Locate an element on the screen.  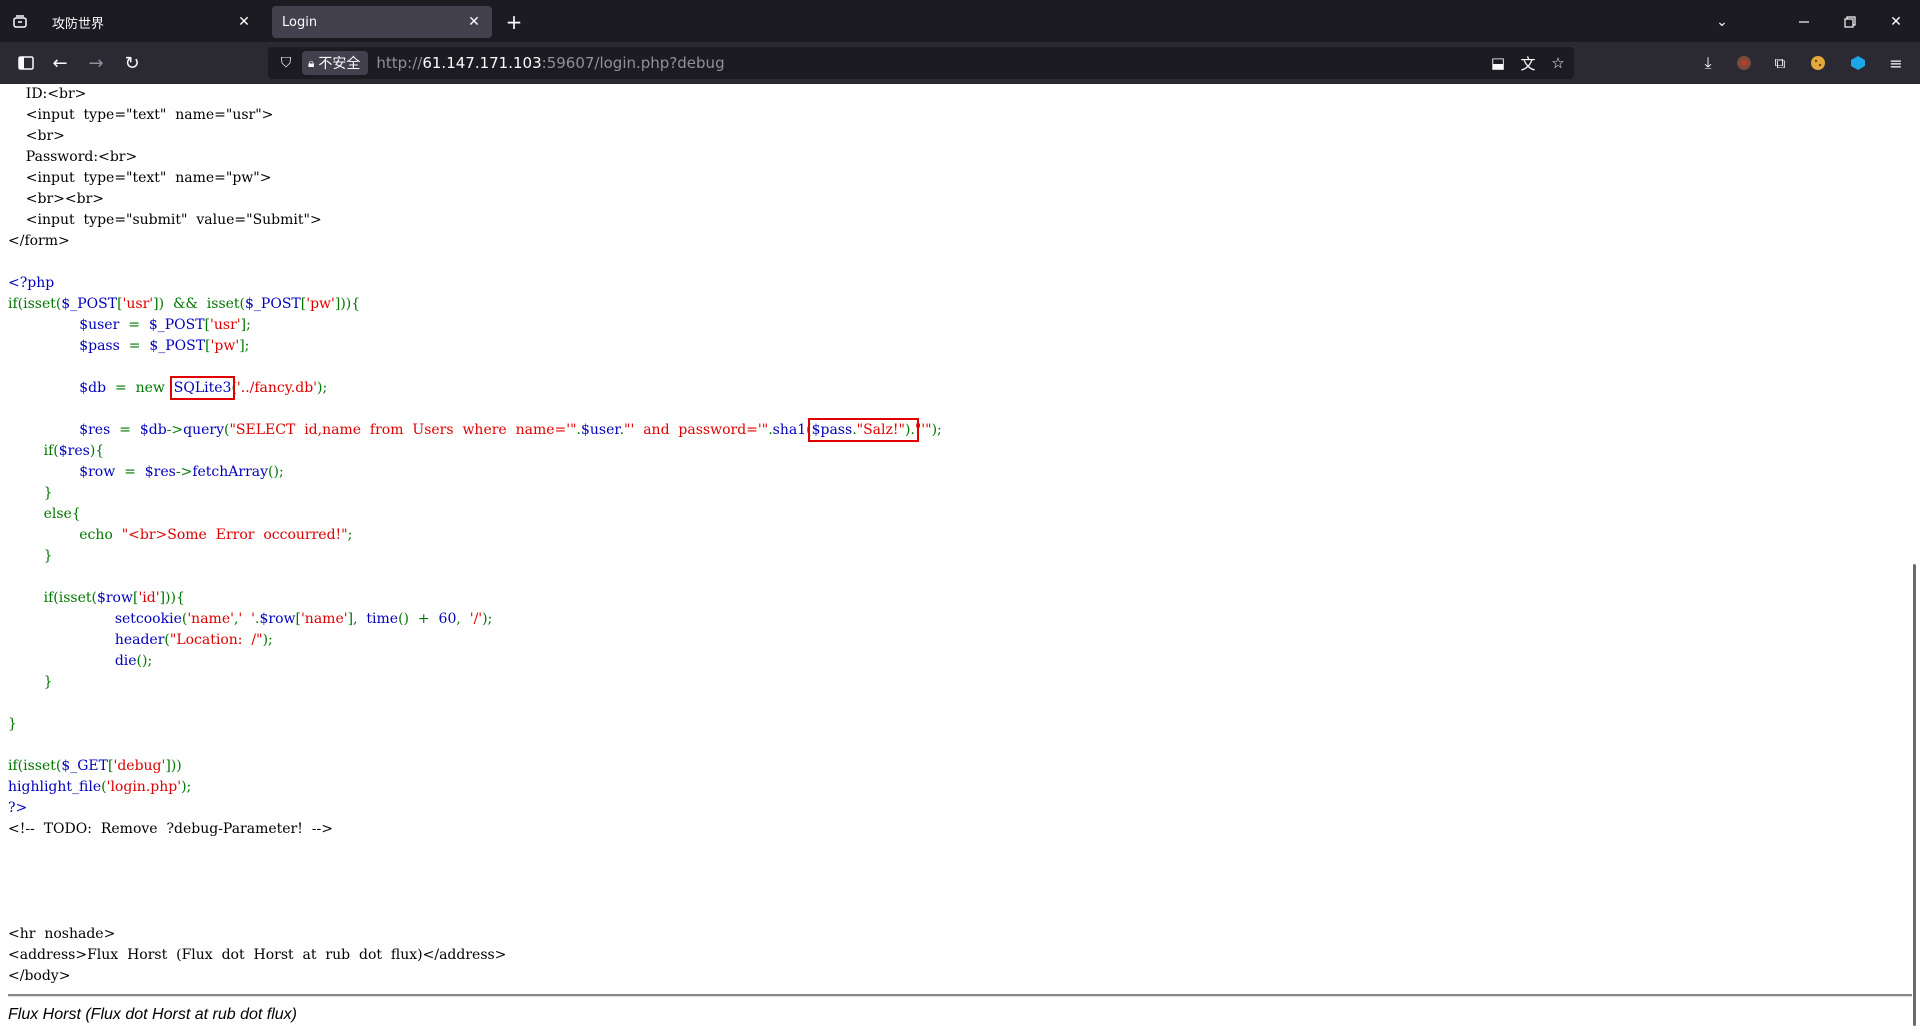
code-line: echo "<br>Some Error occourred!"; is located at coordinates (475, 535).